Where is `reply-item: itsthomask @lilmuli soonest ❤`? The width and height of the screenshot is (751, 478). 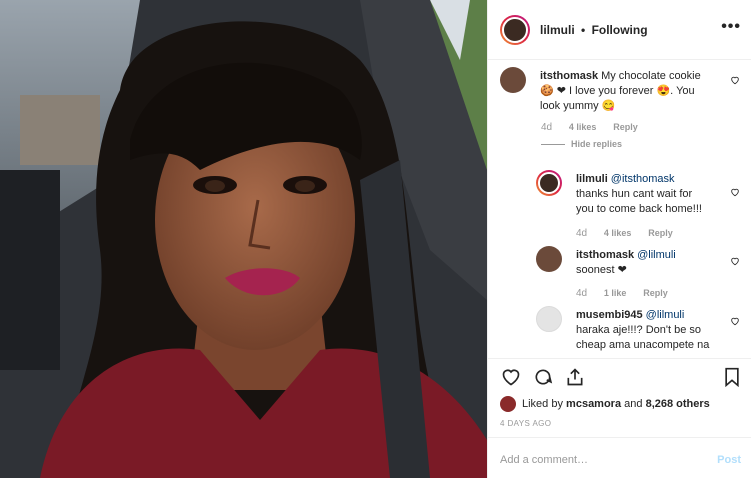
reply-item: itsthomask @lilmuli soonest ❤ is located at coordinates (638, 266).